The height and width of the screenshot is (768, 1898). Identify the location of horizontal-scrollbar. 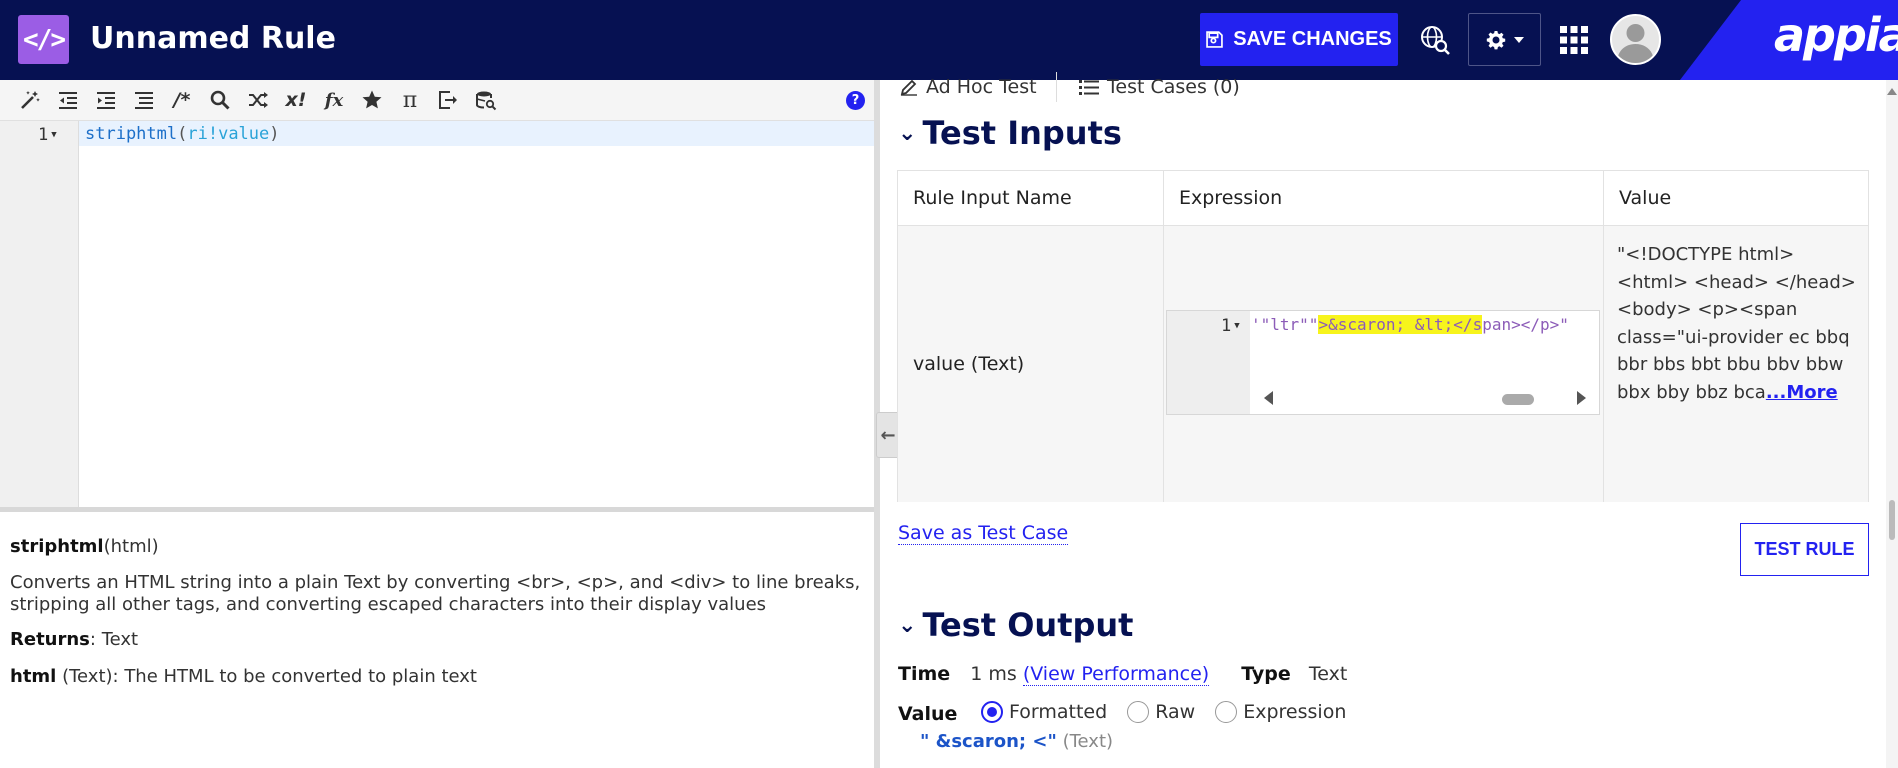
(1425, 399).